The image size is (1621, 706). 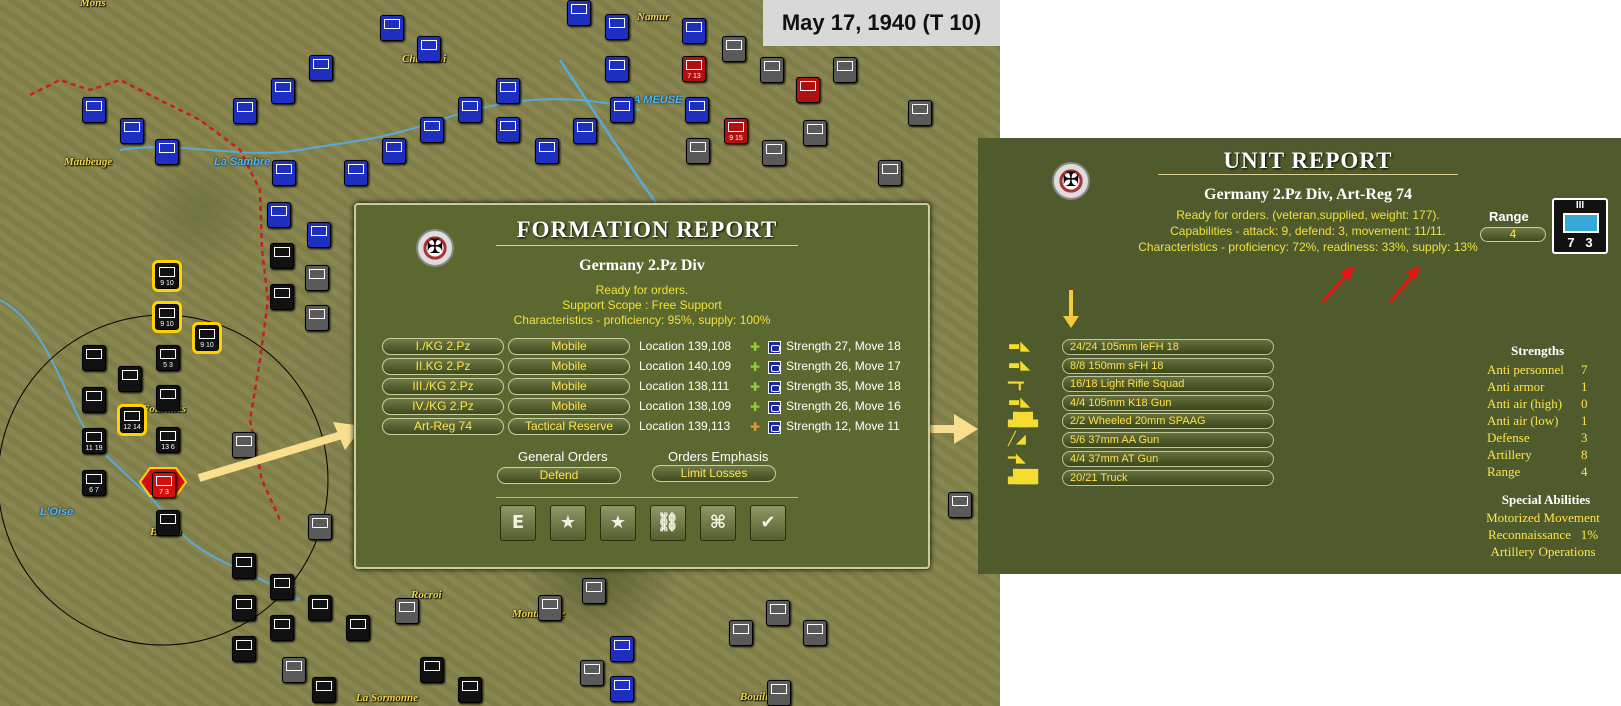 I want to click on orders-emphasis-dropdown: Limit Losses, so click(x=714, y=473).